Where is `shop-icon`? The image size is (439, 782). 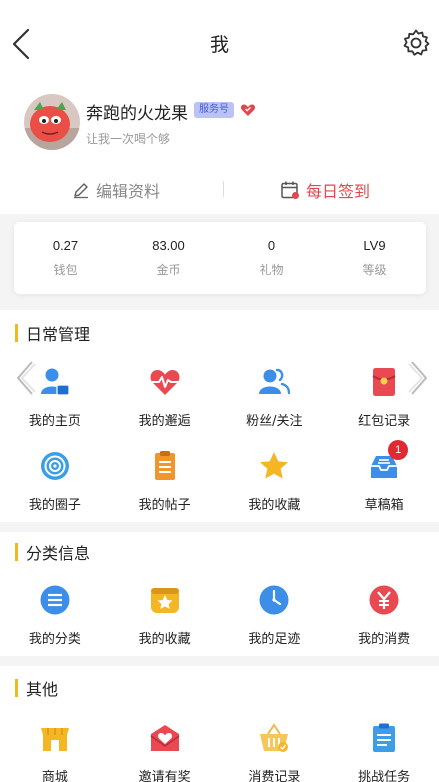
shop-icon is located at coordinates (55, 738).